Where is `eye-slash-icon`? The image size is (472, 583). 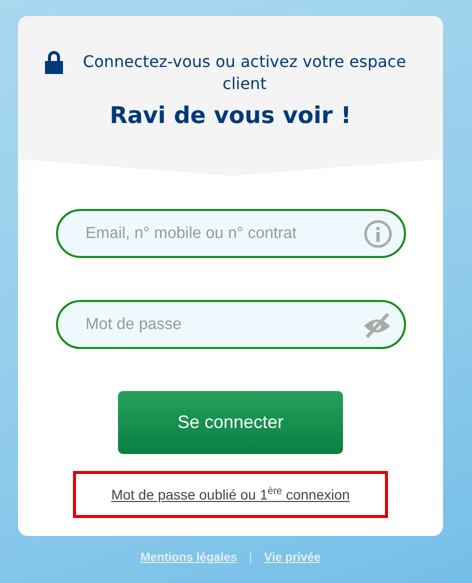 eye-slash-icon is located at coordinates (377, 324).